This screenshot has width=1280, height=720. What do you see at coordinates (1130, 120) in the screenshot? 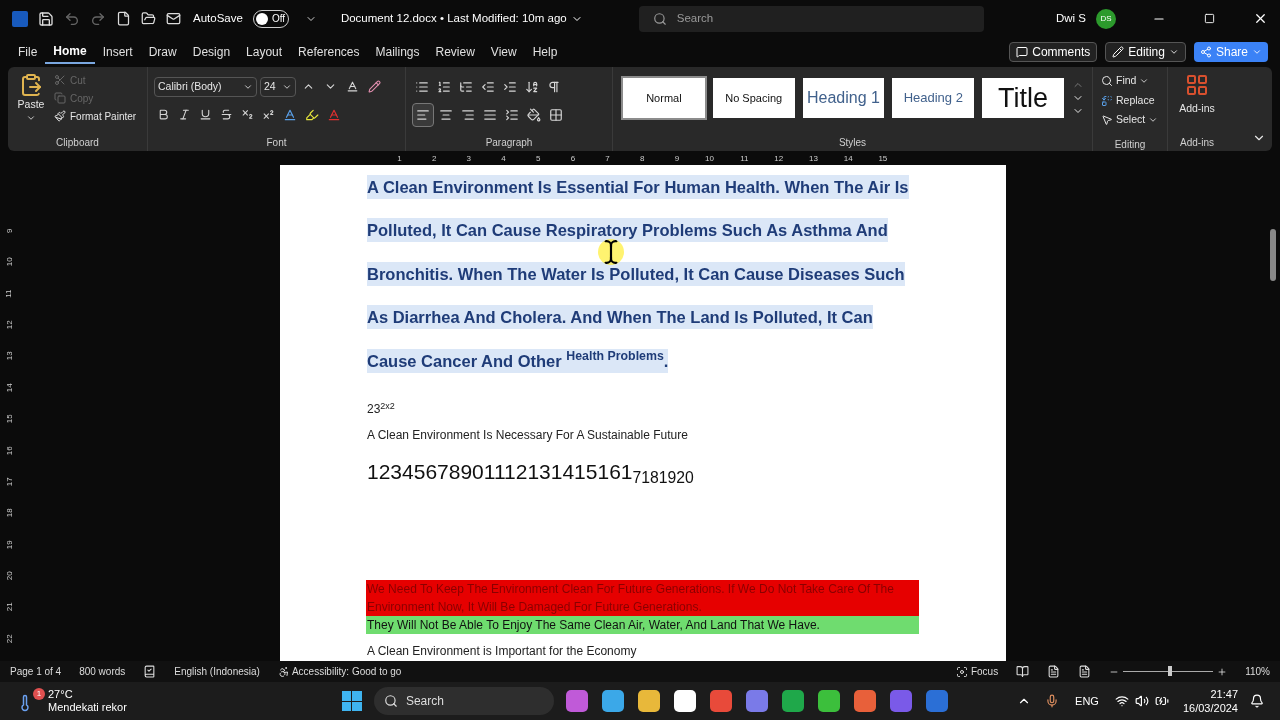
I see `select-button: Select` at bounding box center [1130, 120].